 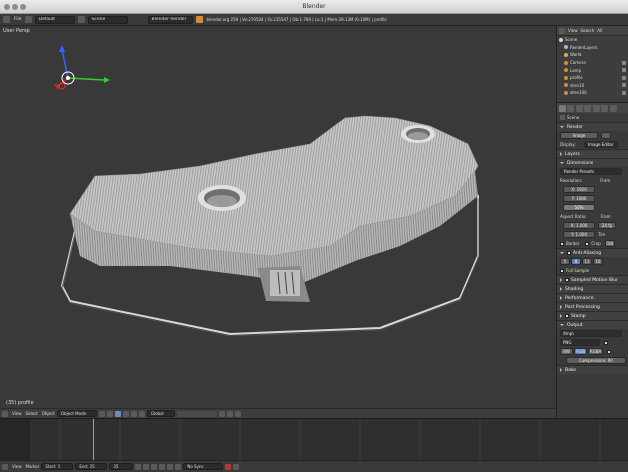 I want to click on render-preview-icon, so click(x=237, y=413).